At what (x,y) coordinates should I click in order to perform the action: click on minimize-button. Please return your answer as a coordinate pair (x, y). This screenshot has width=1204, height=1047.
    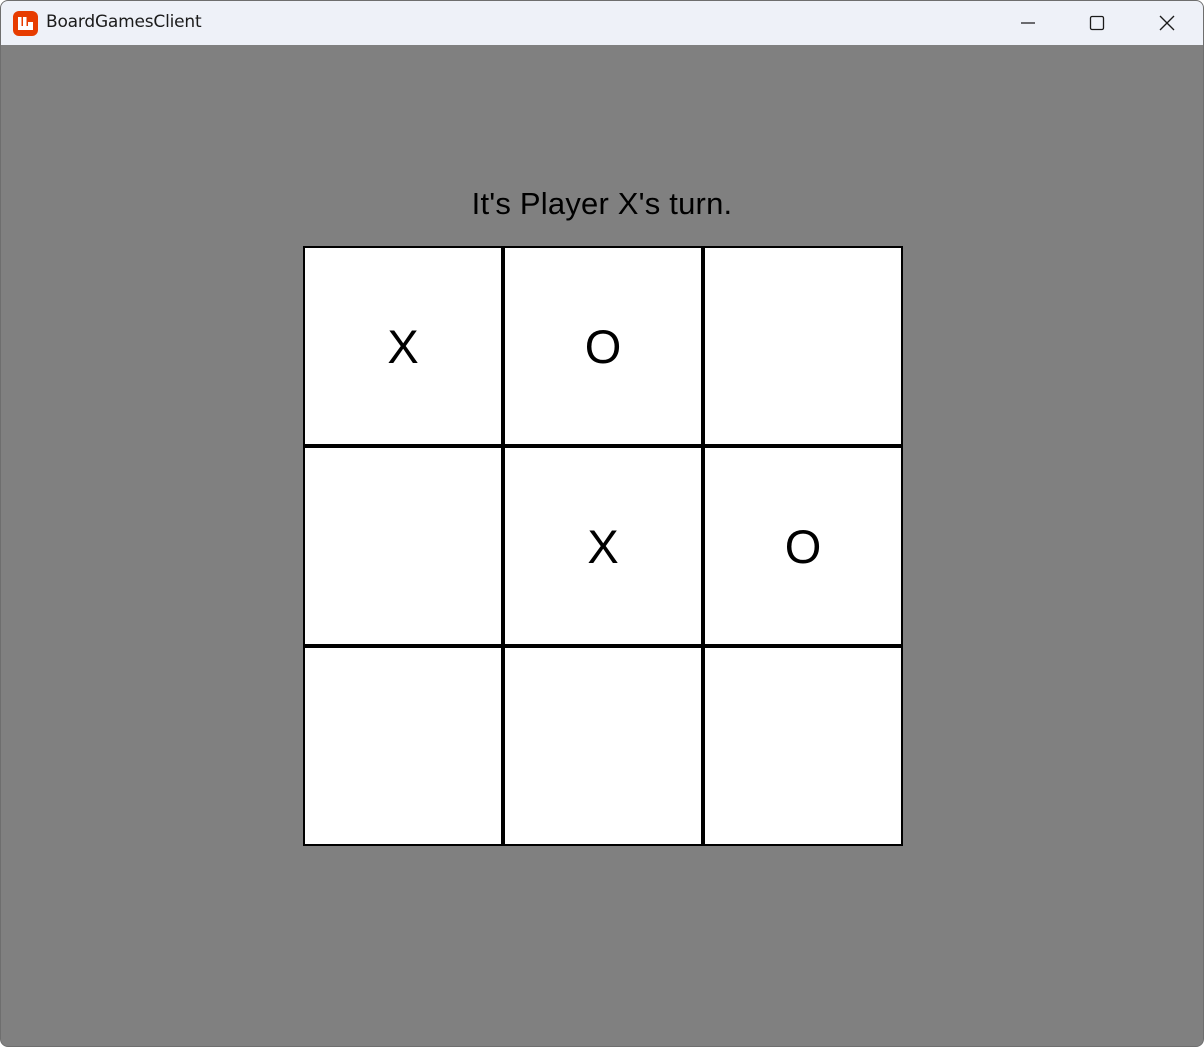
    Looking at the image, I should click on (1028, 23).